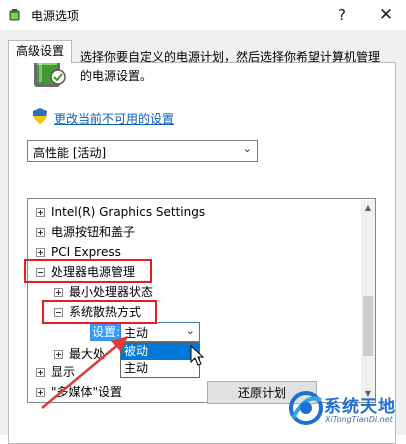 The image size is (406, 444). Describe the element at coordinates (368, 326) in the screenshot. I see `scrollbar-thumb` at that location.